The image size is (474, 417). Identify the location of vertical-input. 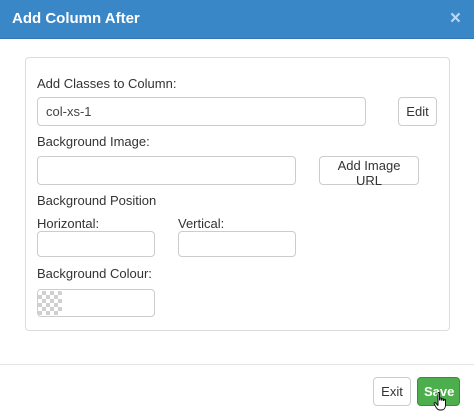
(237, 244).